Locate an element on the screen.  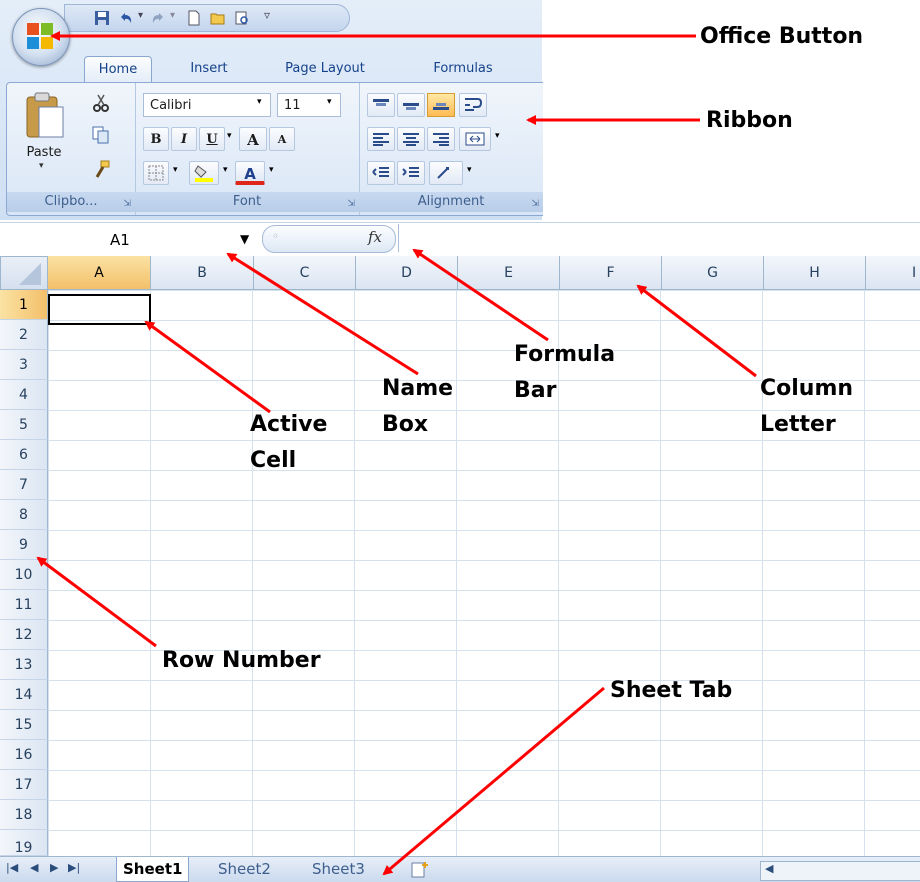
borders-button is located at coordinates (156, 173).